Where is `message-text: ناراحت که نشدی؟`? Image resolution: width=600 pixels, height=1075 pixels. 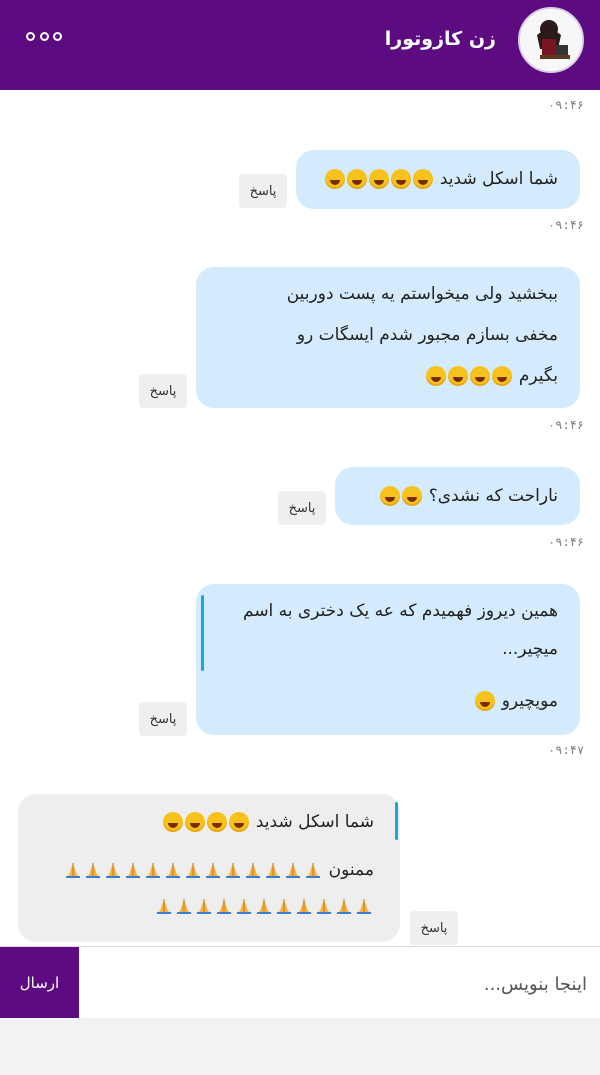
message-text: ناراحت که نشدی؟ is located at coordinates (493, 496).